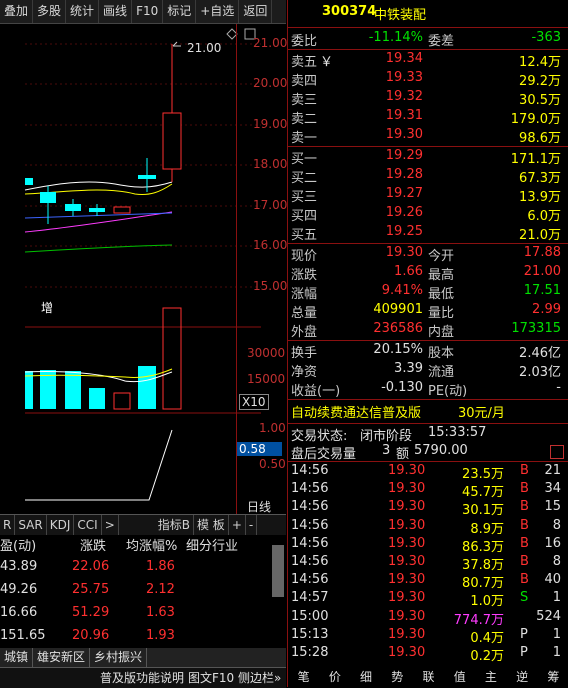 The image size is (568, 688). Describe the element at coordinates (441, 313) in the screenshot. I see `quote-label2: 量比` at that location.